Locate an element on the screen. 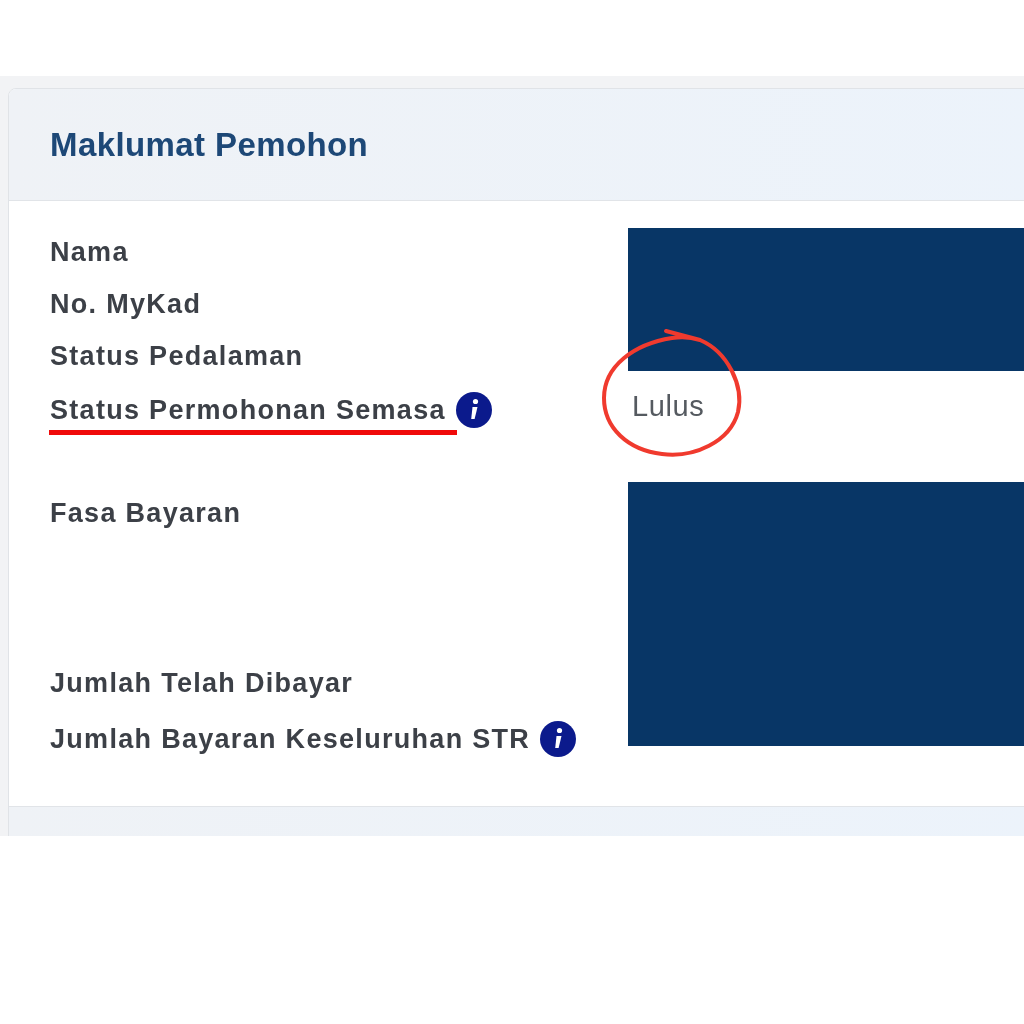 The height and width of the screenshot is (1024, 1024). field-label: Status Permohonan Semasa is located at coordinates (248, 410).